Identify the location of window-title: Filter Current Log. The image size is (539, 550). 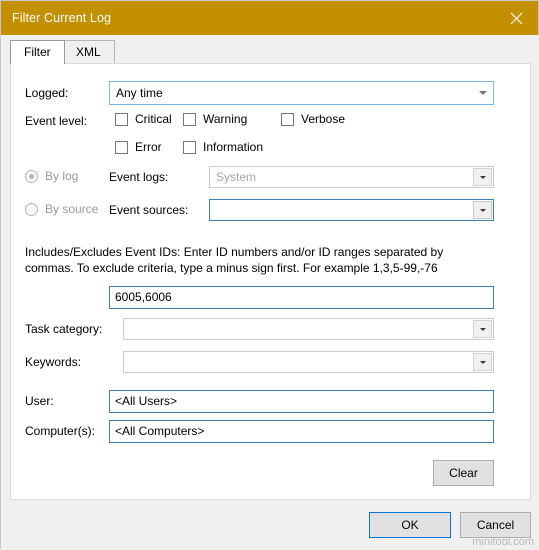
(62, 18).